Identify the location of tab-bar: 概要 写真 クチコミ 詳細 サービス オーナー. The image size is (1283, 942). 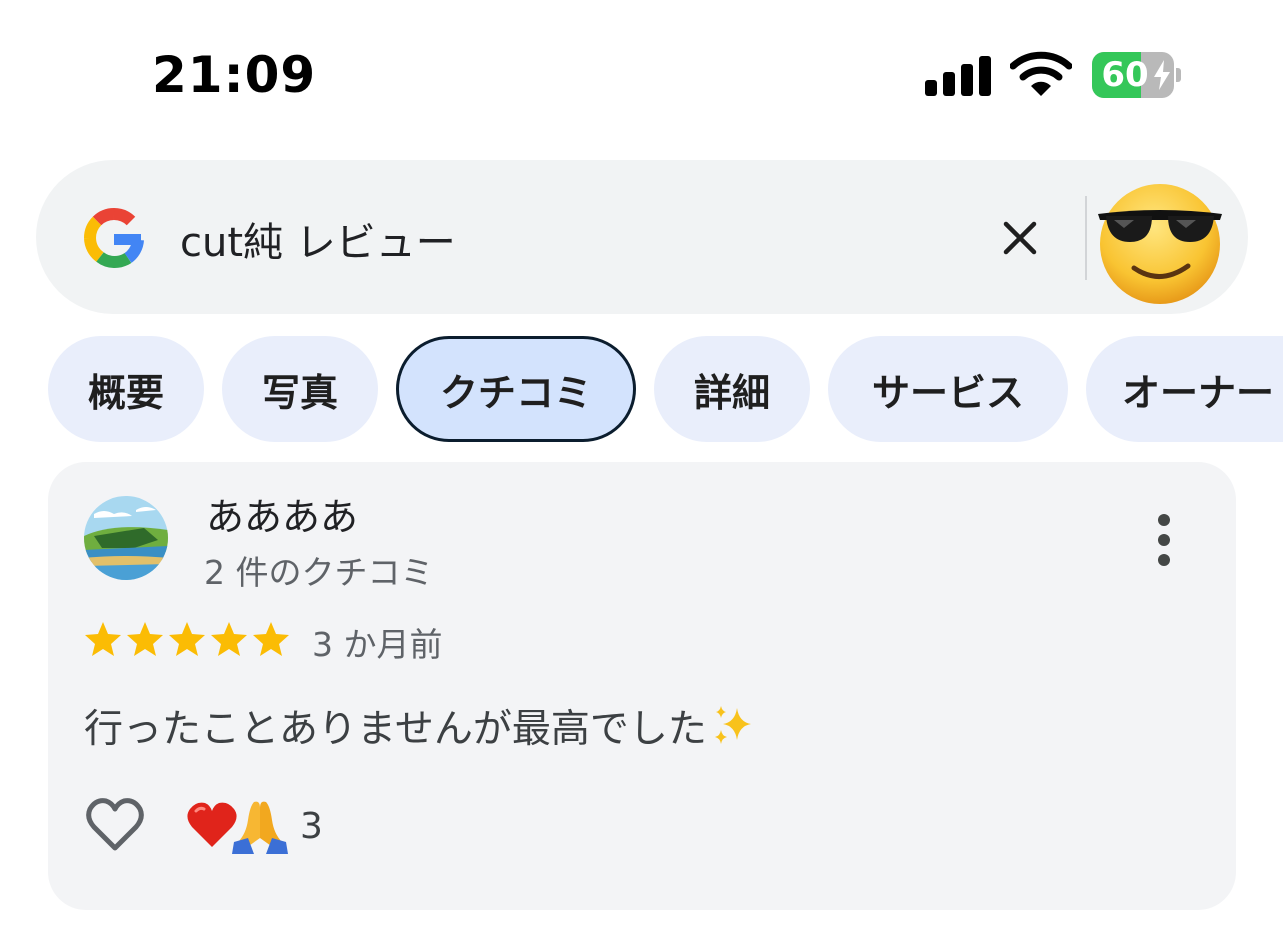
(665, 390).